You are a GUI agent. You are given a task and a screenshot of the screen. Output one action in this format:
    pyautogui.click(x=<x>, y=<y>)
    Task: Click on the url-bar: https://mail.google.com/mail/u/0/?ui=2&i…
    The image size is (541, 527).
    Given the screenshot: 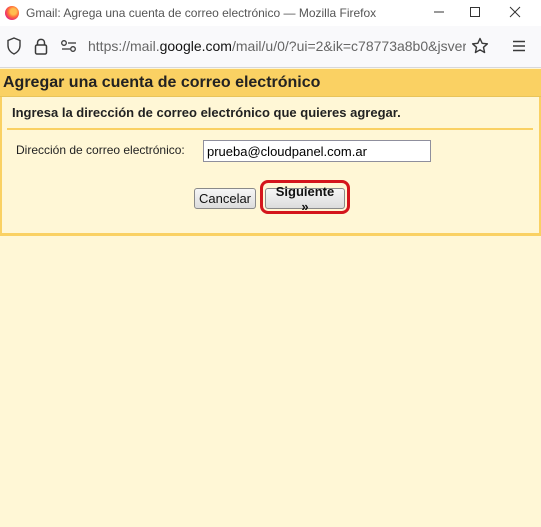 What is the action you would take?
    pyautogui.click(x=270, y=47)
    